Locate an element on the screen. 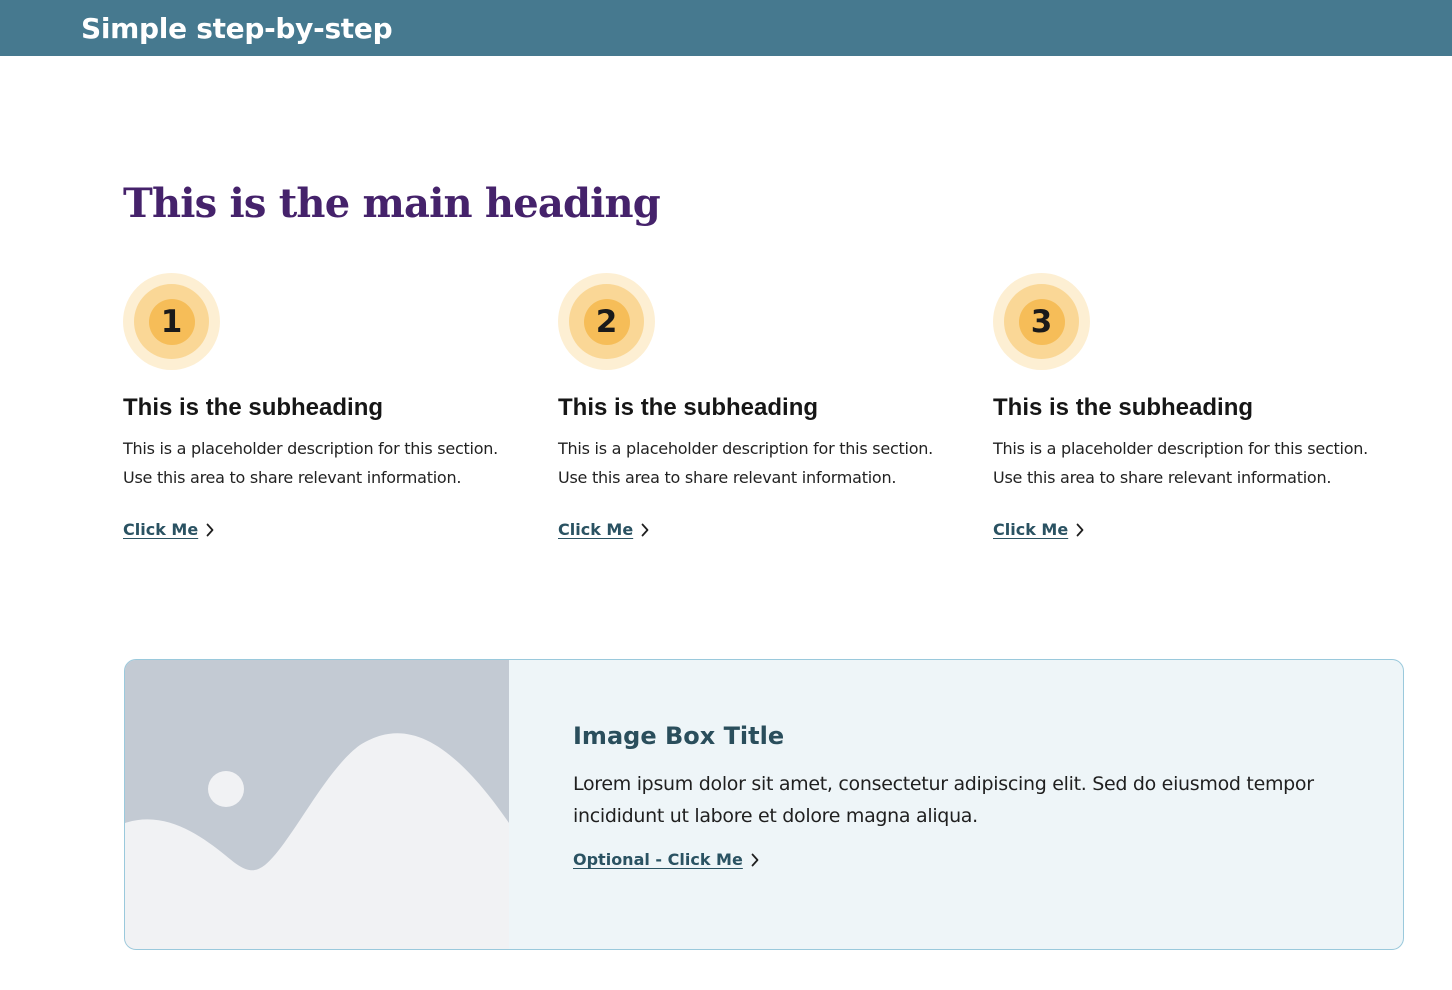  image-box-title: Image Box Title is located at coordinates (679, 736).